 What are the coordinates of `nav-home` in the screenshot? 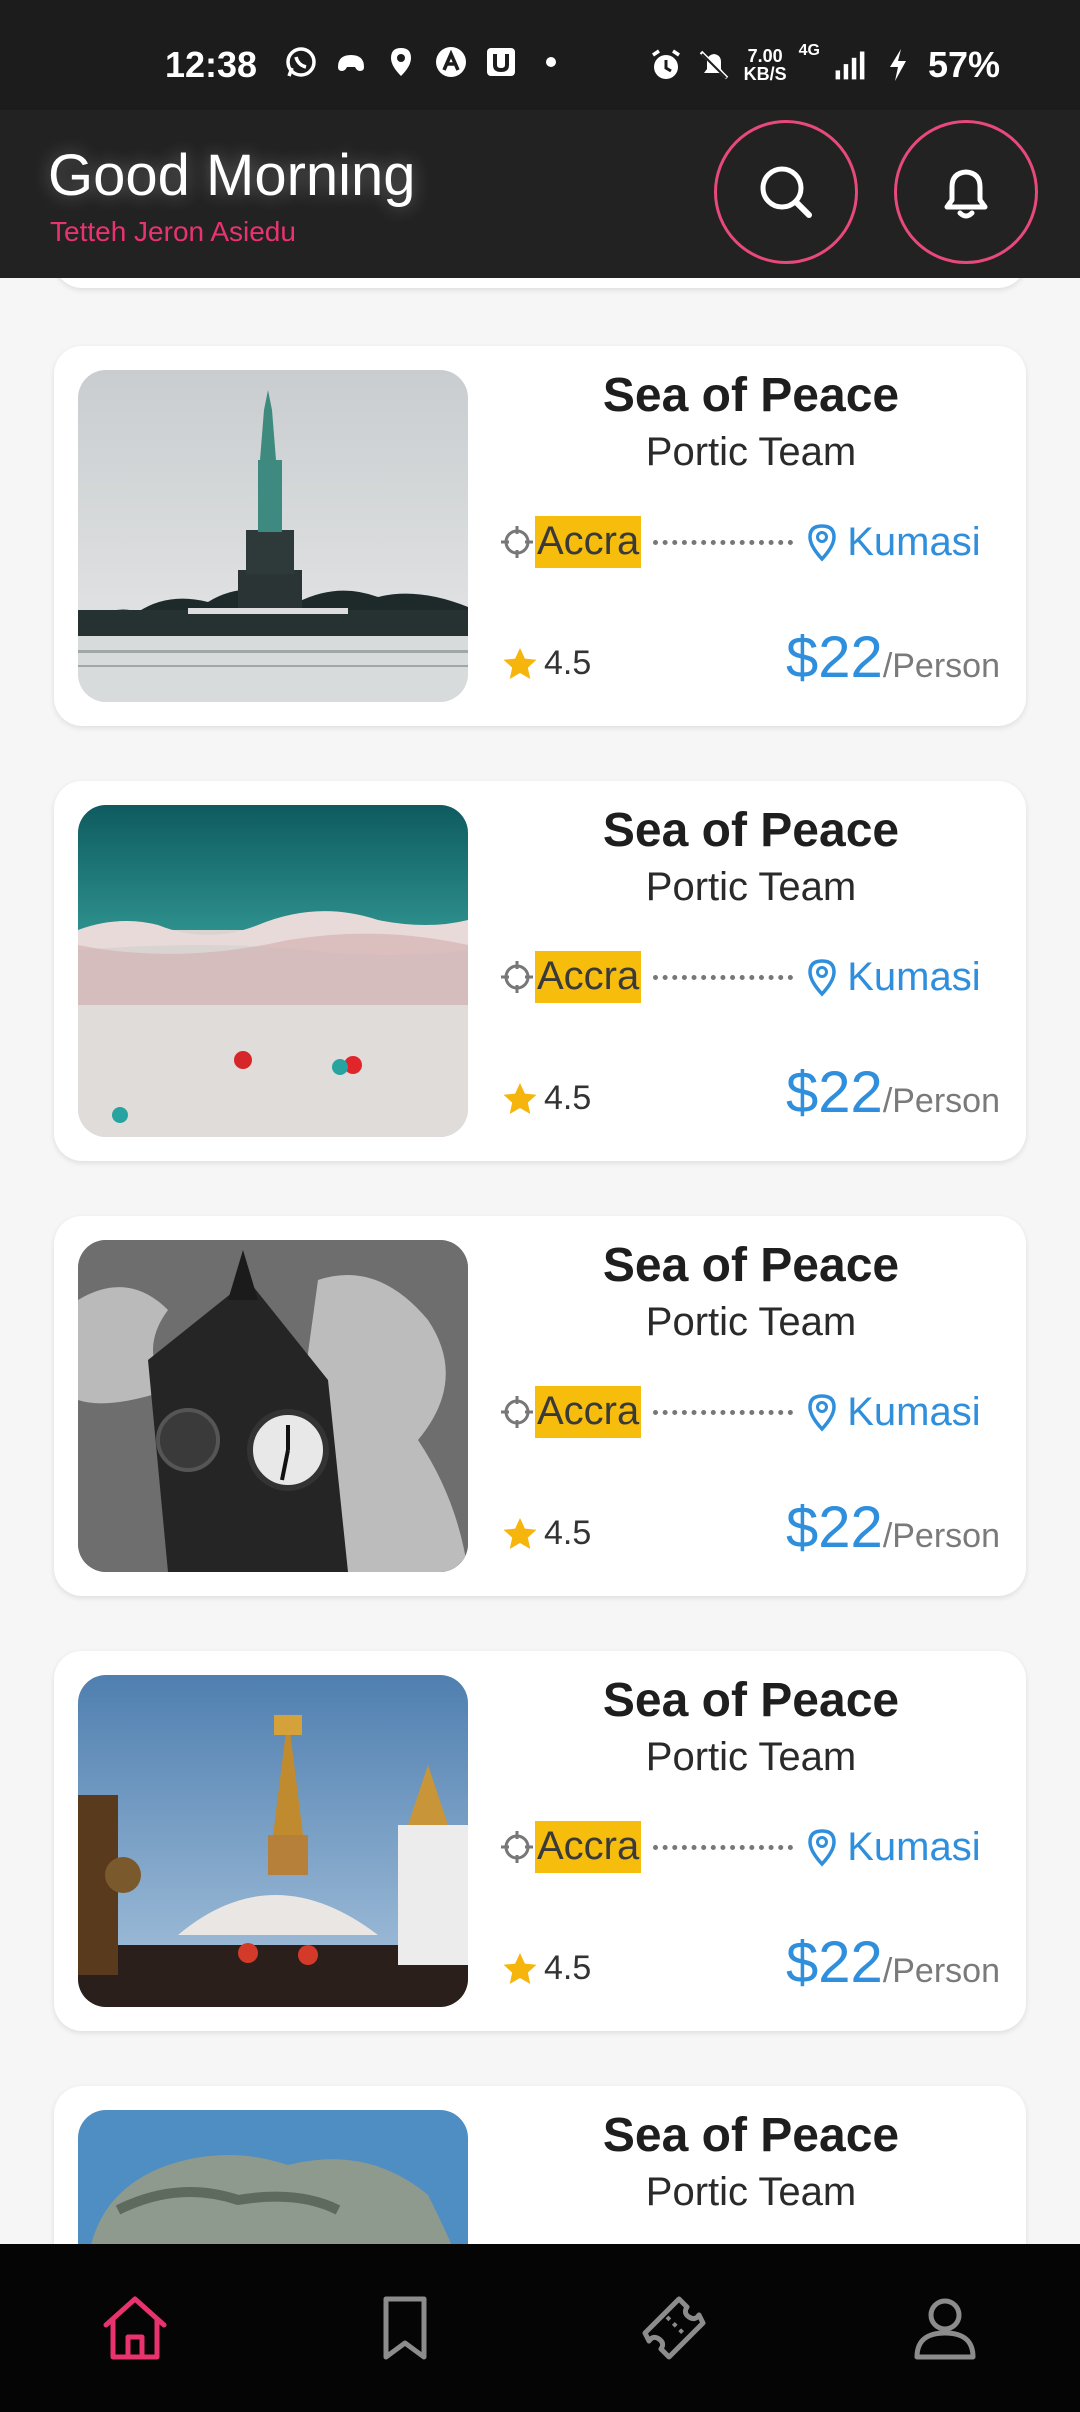 It's located at (135, 2328).